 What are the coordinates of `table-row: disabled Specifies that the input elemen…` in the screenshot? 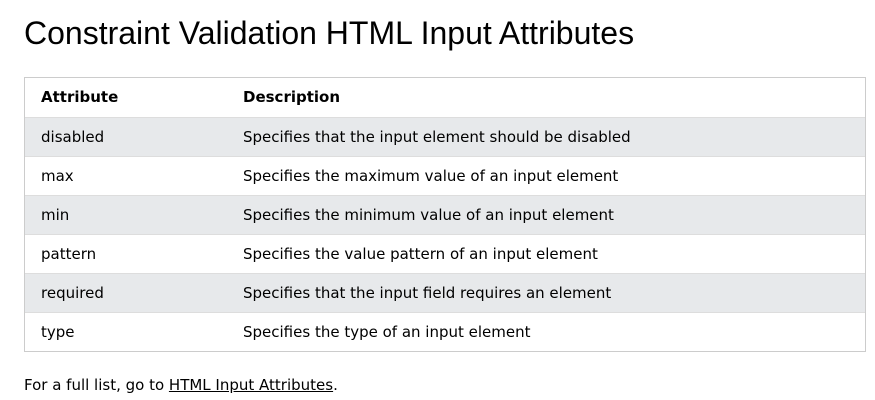 It's located at (445, 136).